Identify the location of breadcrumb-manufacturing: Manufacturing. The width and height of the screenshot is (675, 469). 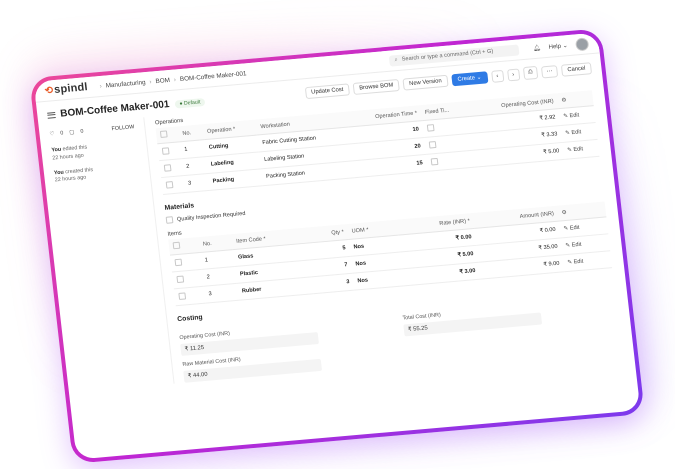
(125, 84).